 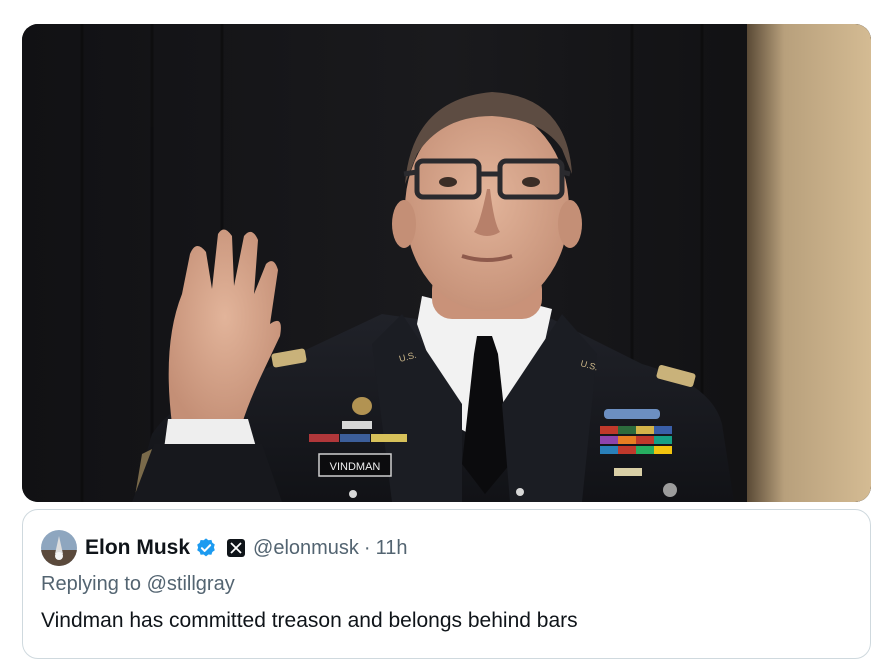 I want to click on avatar-image, so click(x=59, y=548).